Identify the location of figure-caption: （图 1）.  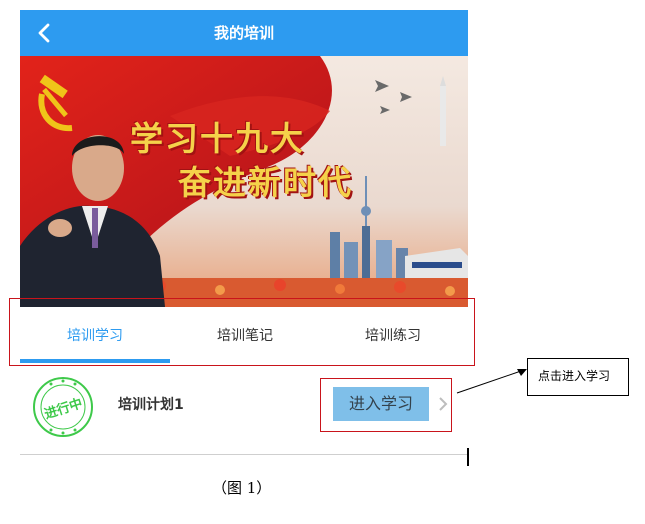
(242, 488).